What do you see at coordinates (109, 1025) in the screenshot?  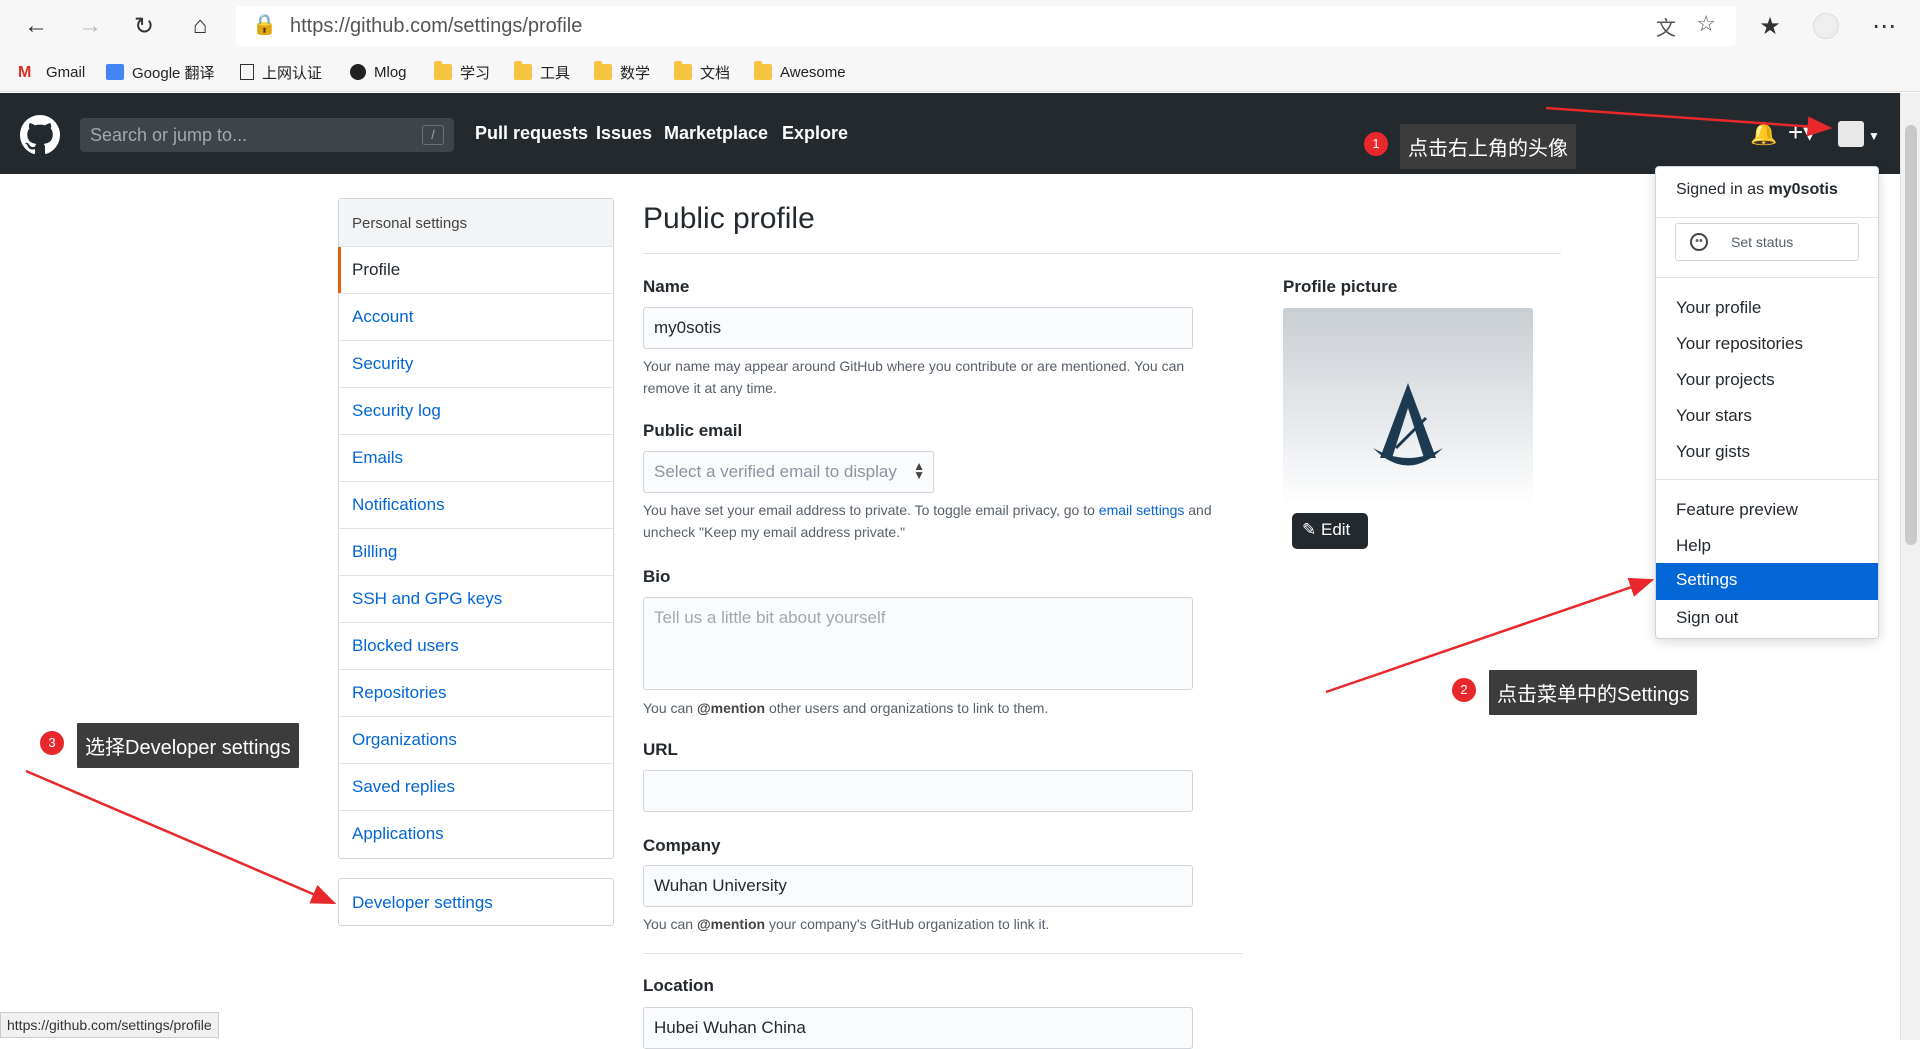 I see `status-bar-url: https://github.com/settings/profile` at bounding box center [109, 1025].